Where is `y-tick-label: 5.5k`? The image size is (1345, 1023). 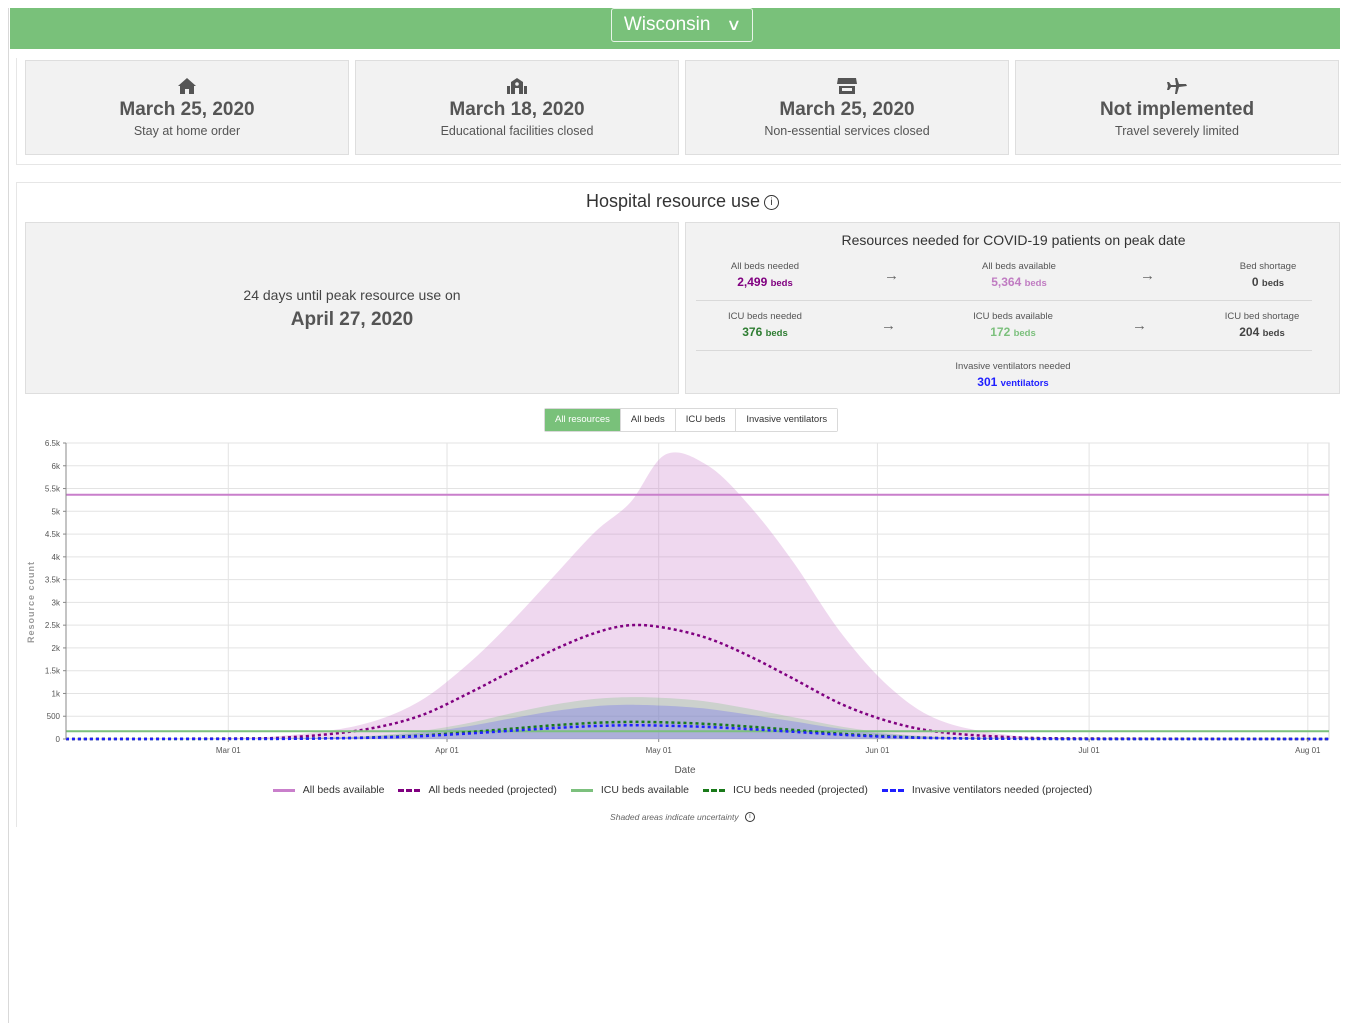
y-tick-label: 5.5k is located at coordinates (53, 489).